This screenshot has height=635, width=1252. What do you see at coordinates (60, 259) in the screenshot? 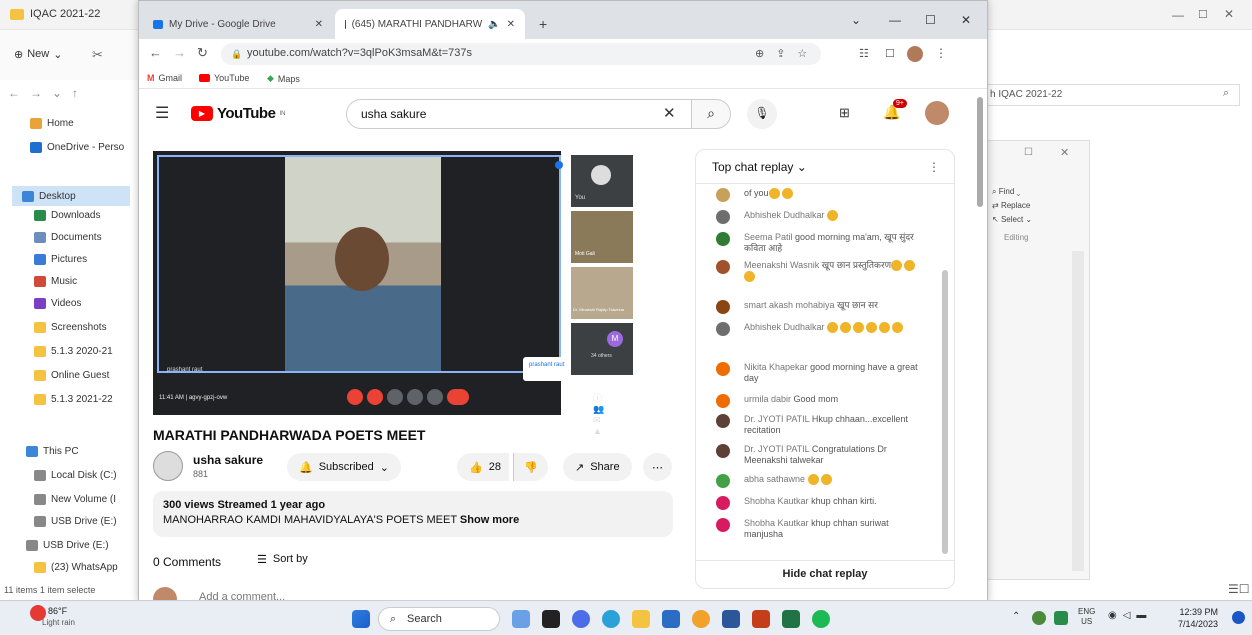
I see `sidebar-item: Pictures` at bounding box center [60, 259].